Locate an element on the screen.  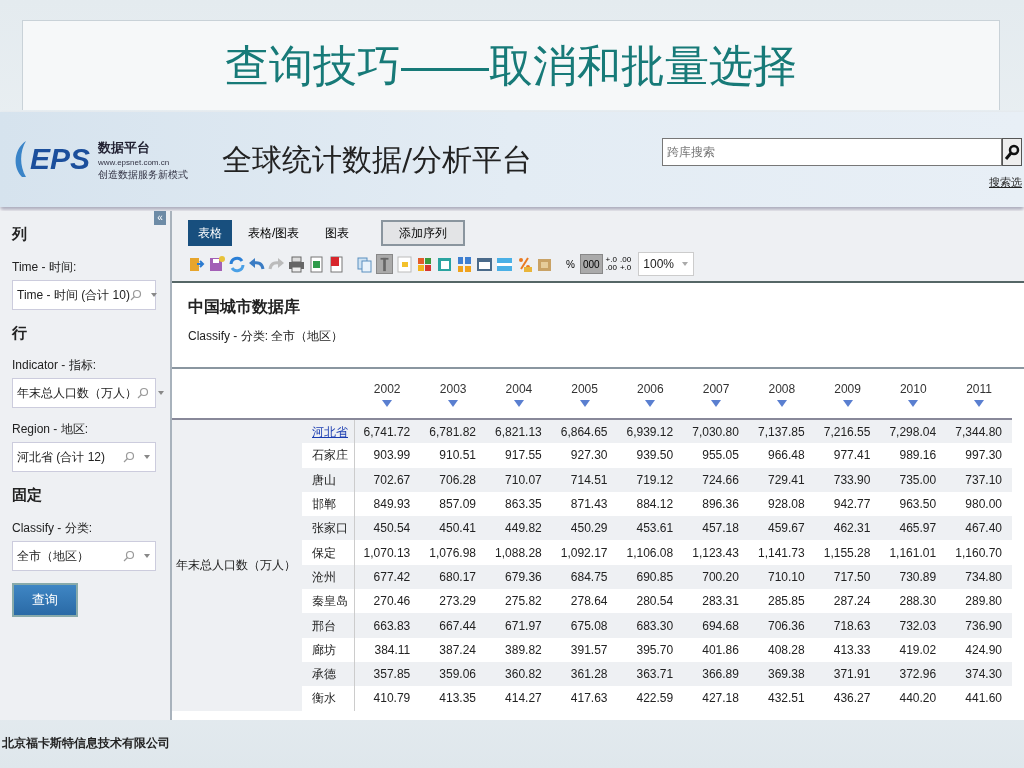
search-field: 跨库搜索 is located at coordinates (832, 152).